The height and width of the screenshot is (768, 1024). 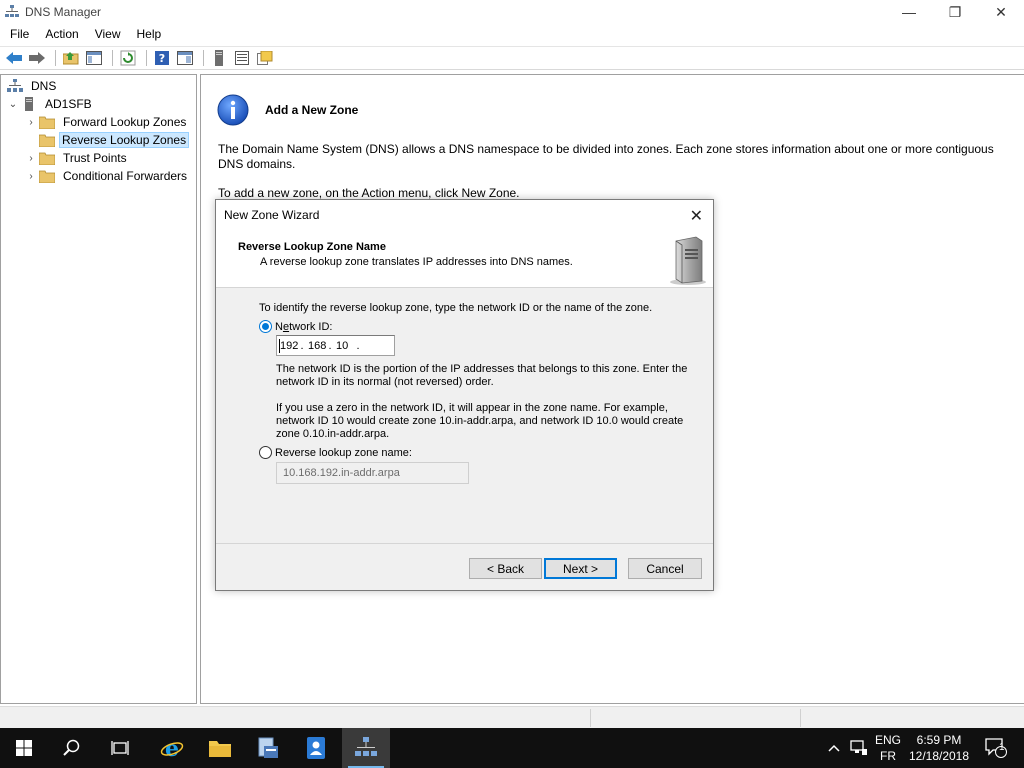 I want to click on up-folder-icon, so click(x=71, y=58).